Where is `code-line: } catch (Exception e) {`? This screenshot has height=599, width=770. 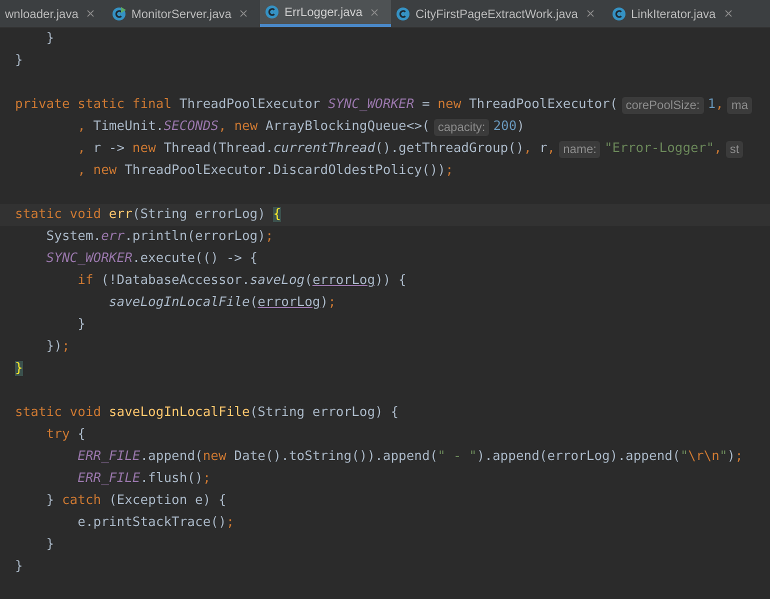 code-line: } catch (Exception e) { is located at coordinates (135, 501).